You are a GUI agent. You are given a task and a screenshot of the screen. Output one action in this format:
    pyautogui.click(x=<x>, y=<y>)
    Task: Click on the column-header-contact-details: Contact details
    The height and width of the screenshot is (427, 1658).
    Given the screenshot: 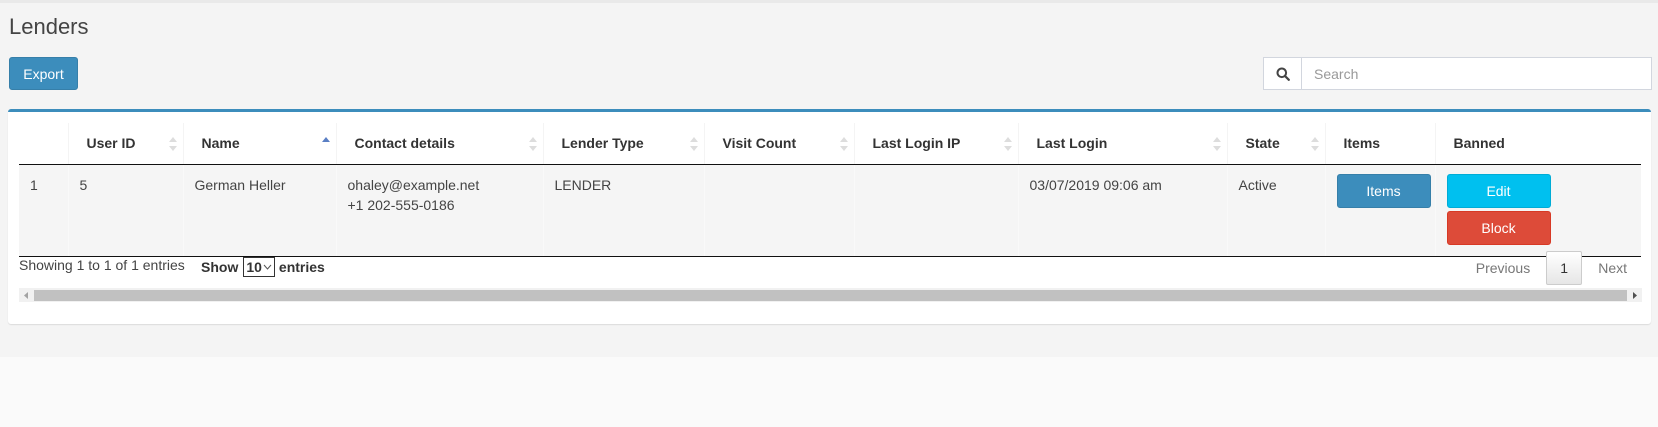 What is the action you would take?
    pyautogui.click(x=439, y=144)
    